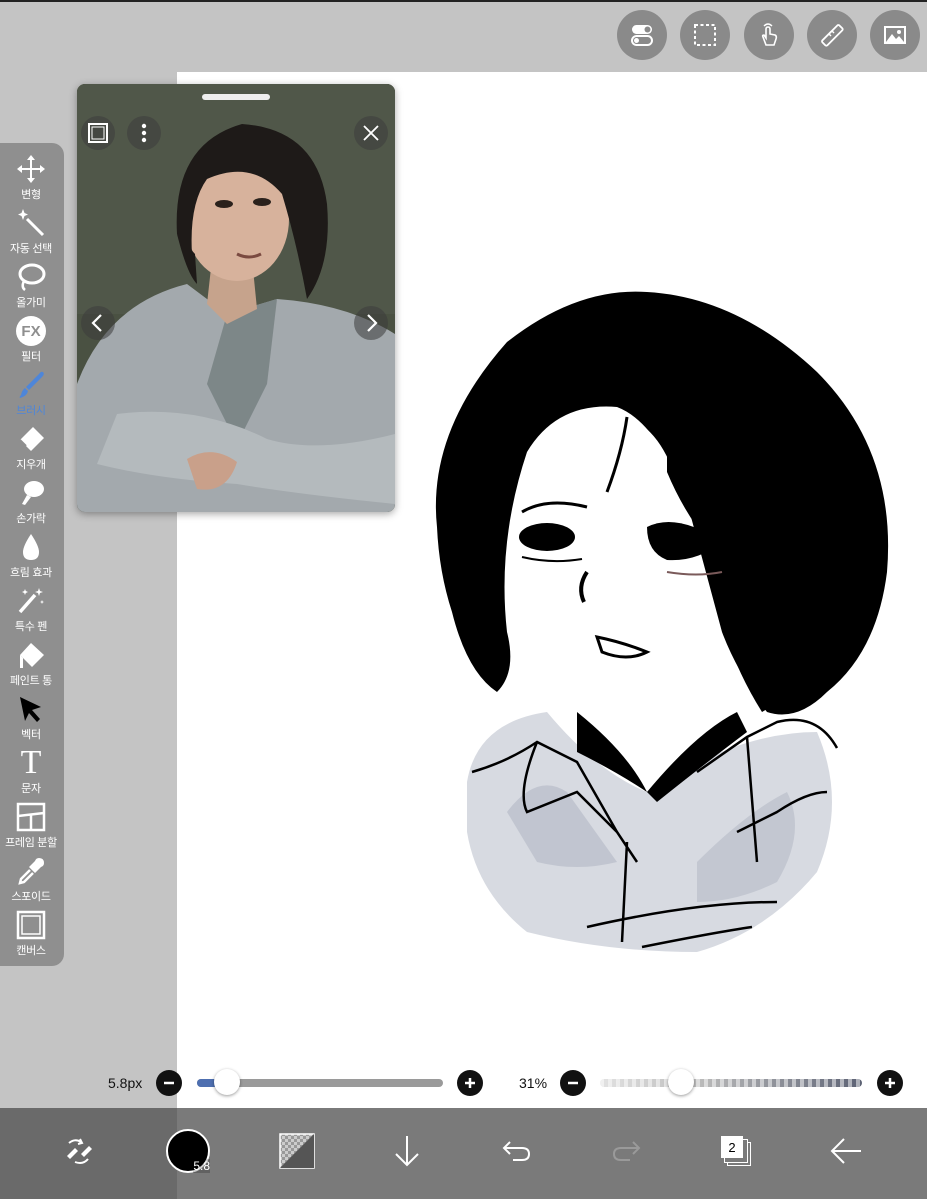 This screenshot has height=1199, width=927. What do you see at coordinates (31, 789) in the screenshot?
I see `tool-label: 문자` at bounding box center [31, 789].